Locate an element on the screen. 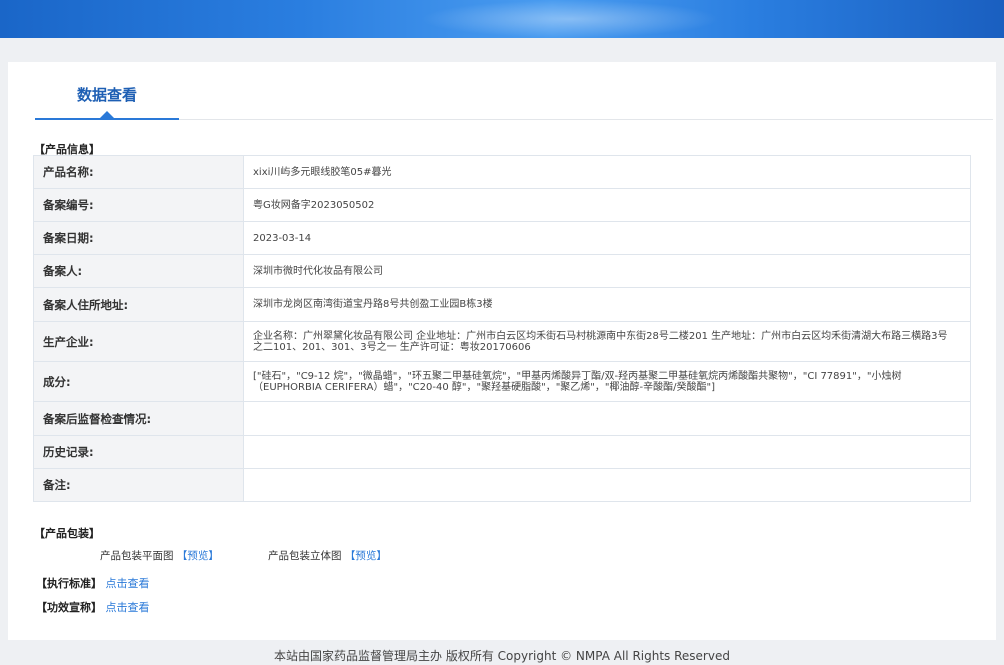  efficacy-label: 【功效宣称】 is located at coordinates (69, 607).